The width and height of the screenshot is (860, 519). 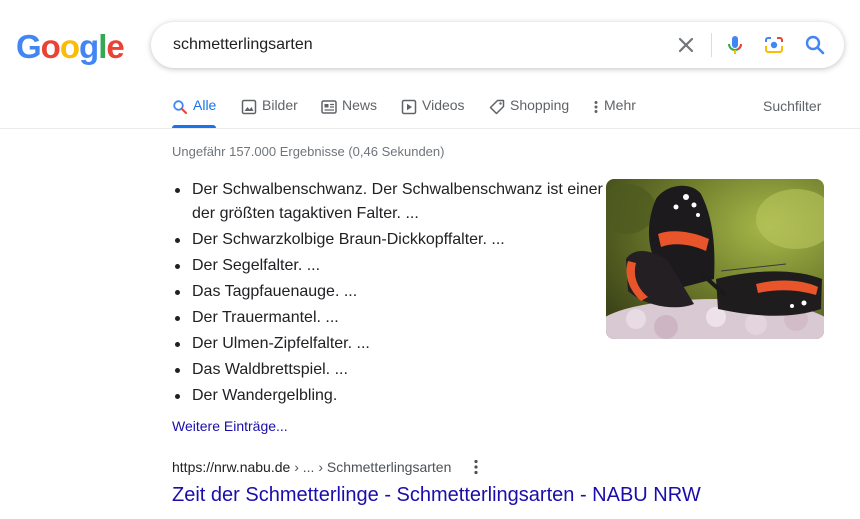 I want to click on news-icon, so click(x=329, y=107).